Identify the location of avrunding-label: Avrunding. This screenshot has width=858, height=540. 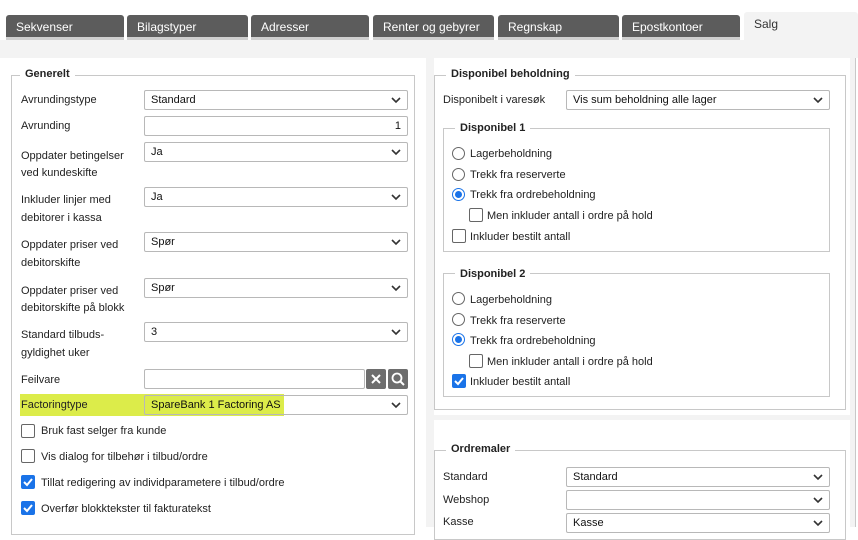
(46, 126).